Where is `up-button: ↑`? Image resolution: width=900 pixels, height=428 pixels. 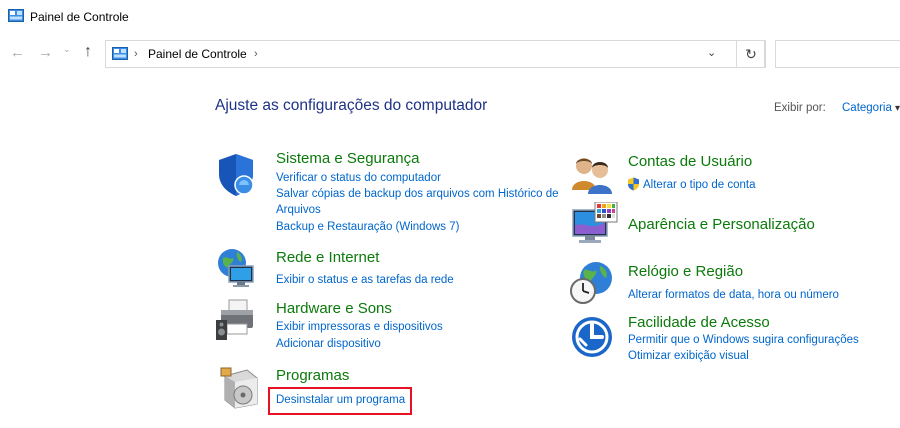
up-button: ↑ is located at coordinates (88, 52).